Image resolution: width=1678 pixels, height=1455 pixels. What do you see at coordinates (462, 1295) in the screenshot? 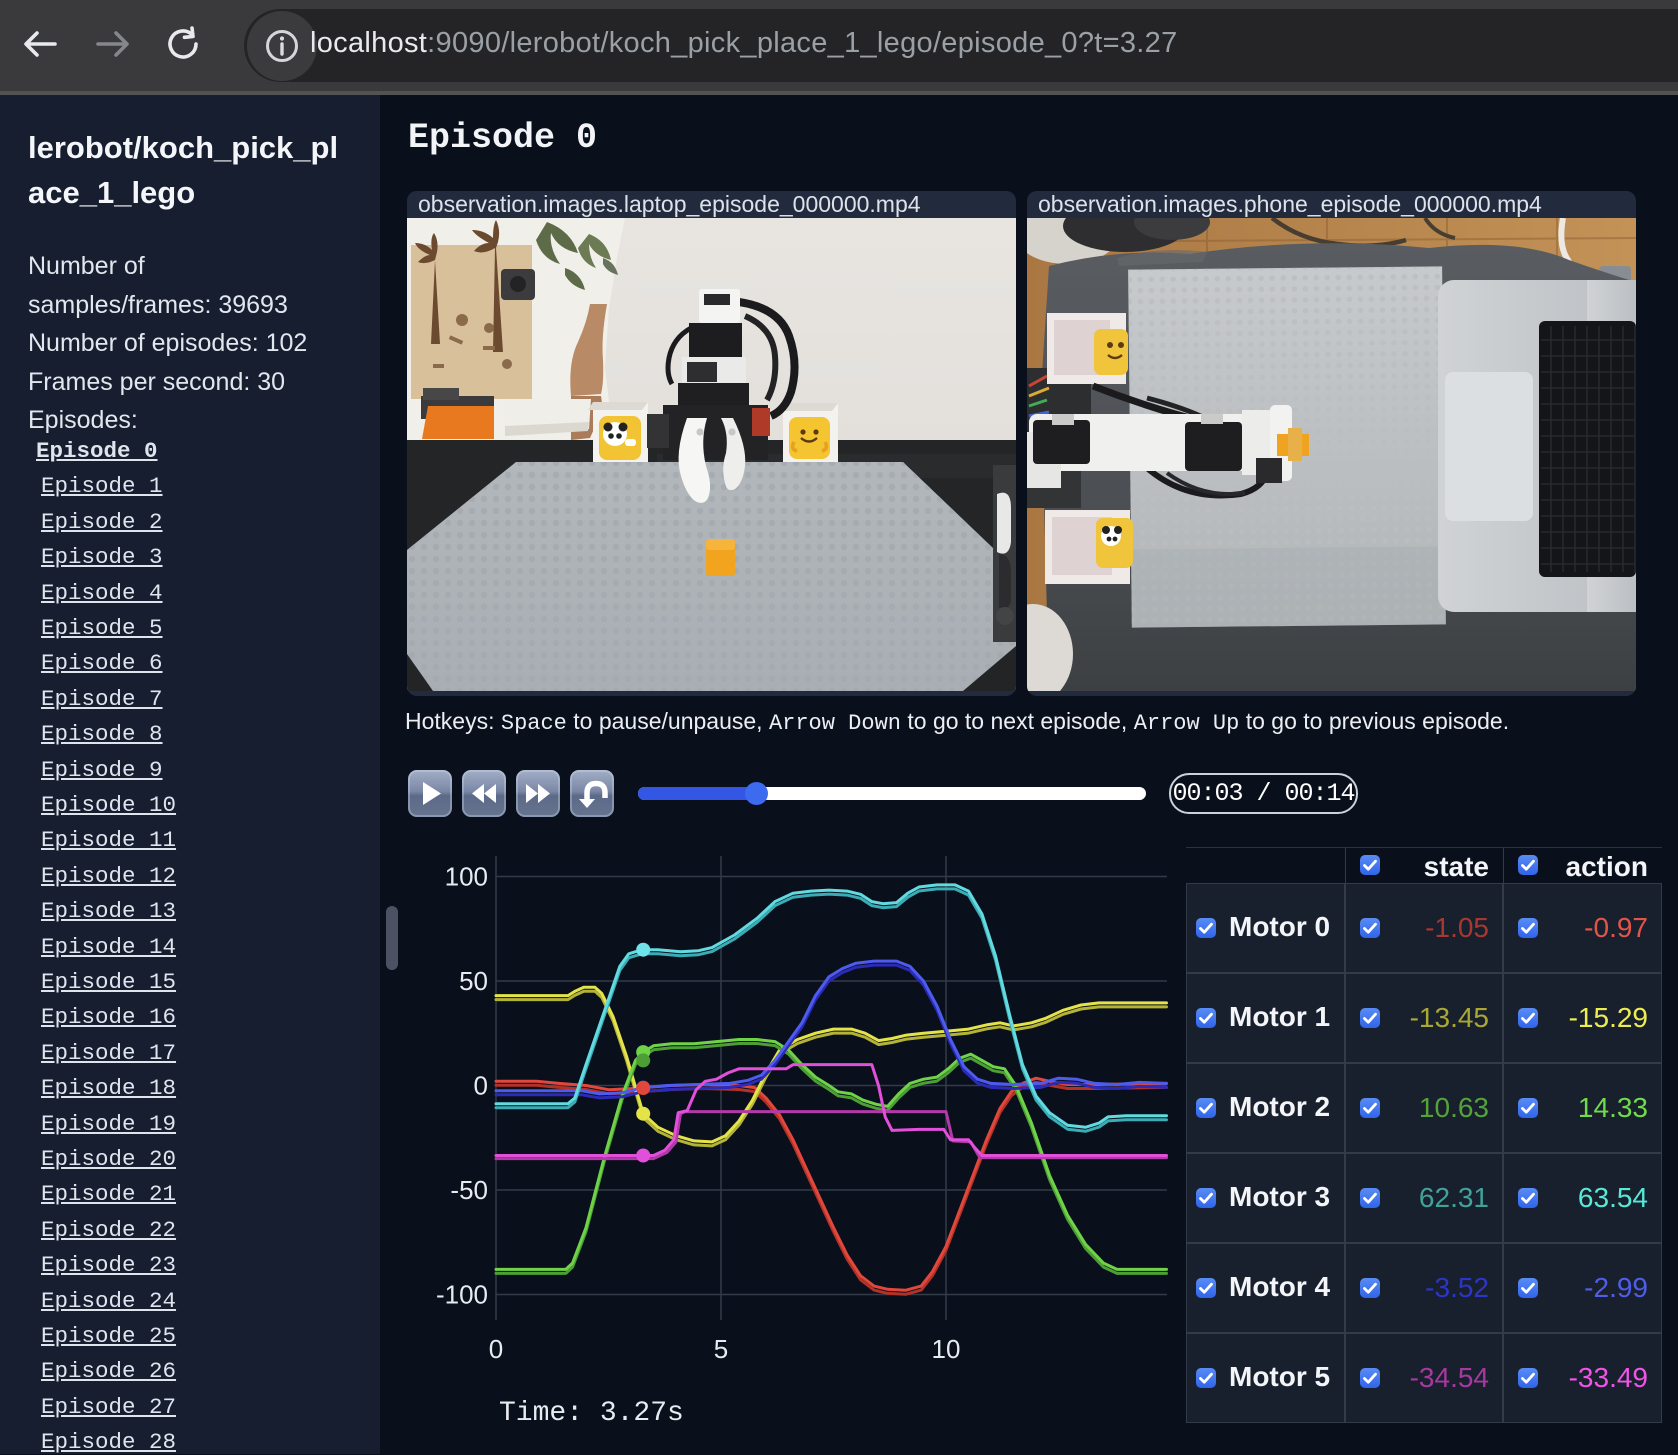
I see `svg-text: -100` at bounding box center [462, 1295].